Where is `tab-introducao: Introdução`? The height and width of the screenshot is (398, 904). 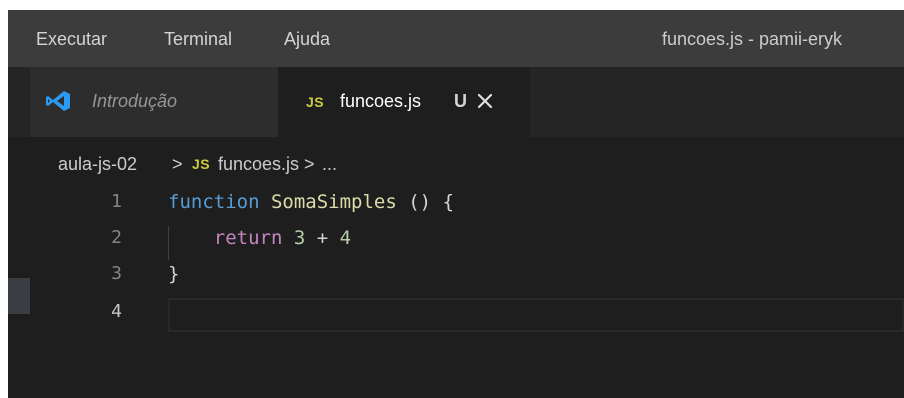 tab-introducao: Introdução is located at coordinates (154, 102).